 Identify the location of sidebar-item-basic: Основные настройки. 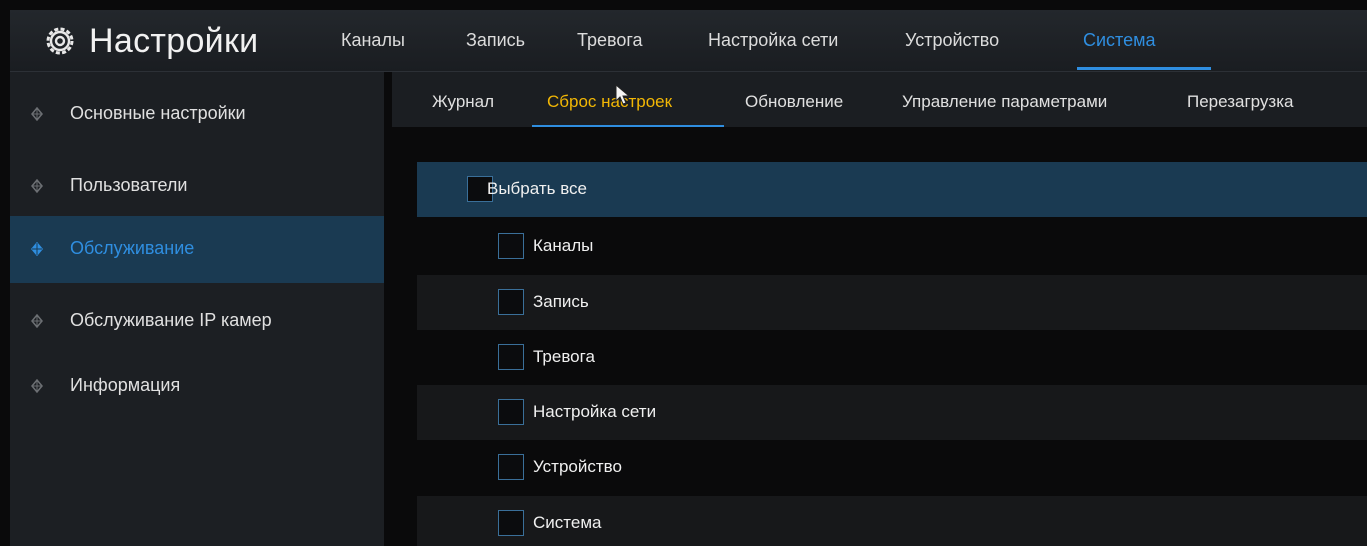
(197, 113).